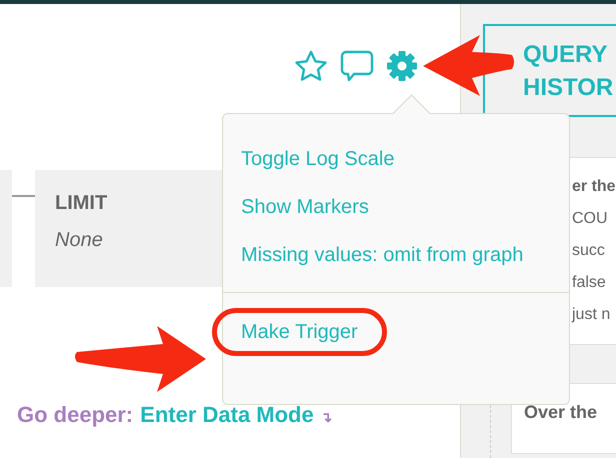  What do you see at coordinates (317, 159) in the screenshot?
I see `menu-item: Toggle Log Scale` at bounding box center [317, 159].